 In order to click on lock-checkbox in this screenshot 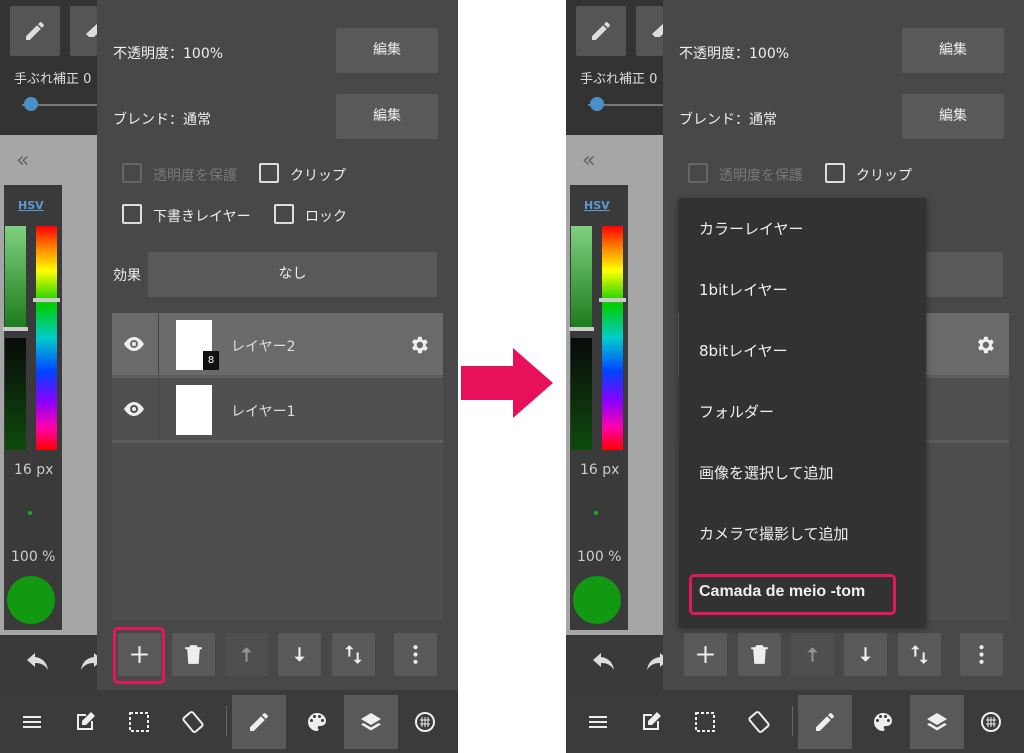, I will do `click(284, 214)`.